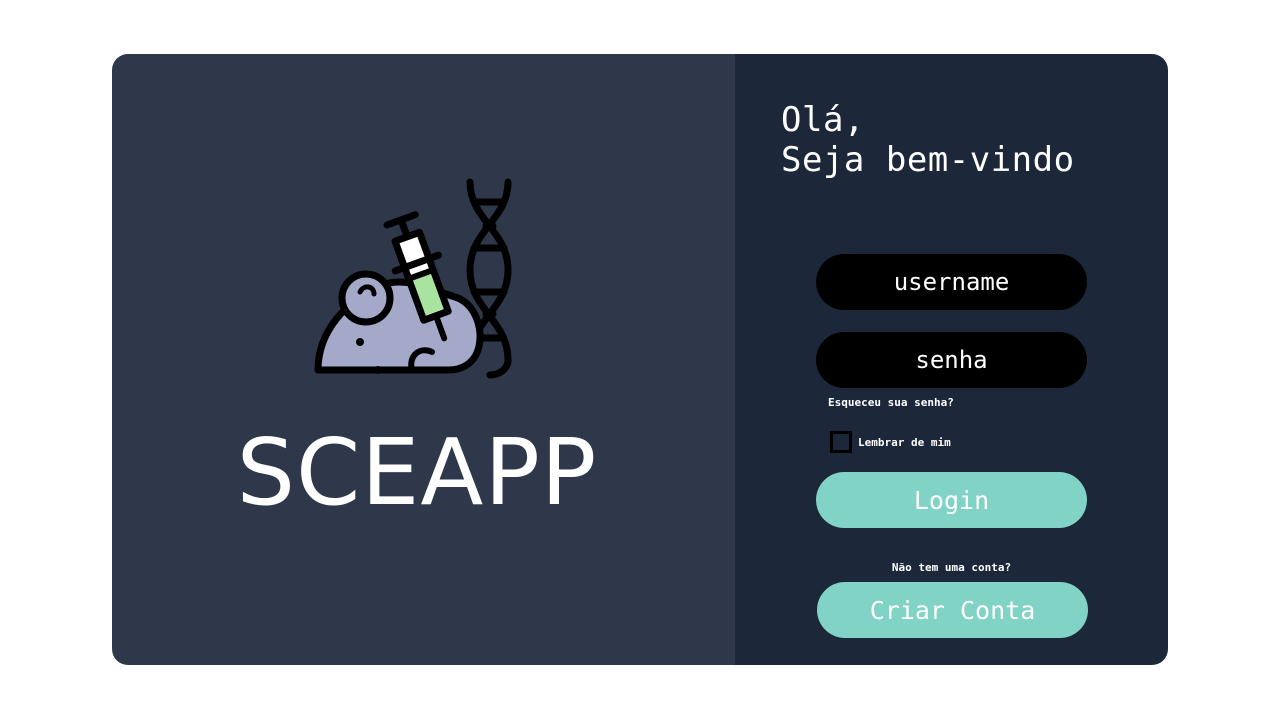 This screenshot has width=1280, height=720. What do you see at coordinates (951, 282) in the screenshot?
I see `username-input` at bounding box center [951, 282].